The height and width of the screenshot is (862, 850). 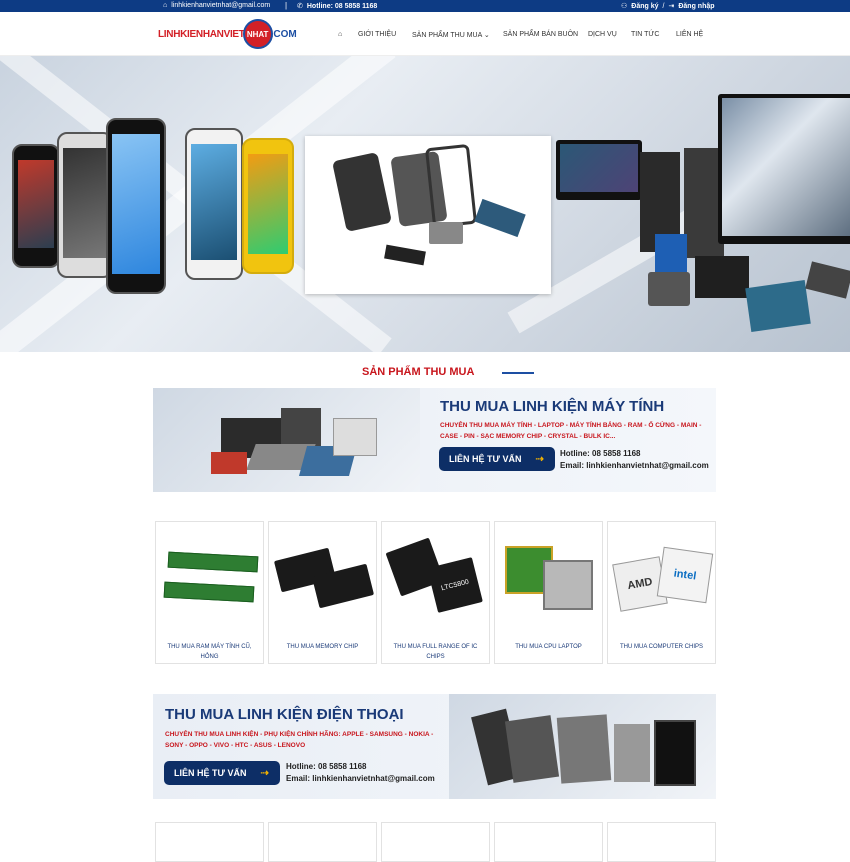 I want to click on product-card: AMD intel THU MUA COMPUTER CHIPS, so click(x=661, y=592).